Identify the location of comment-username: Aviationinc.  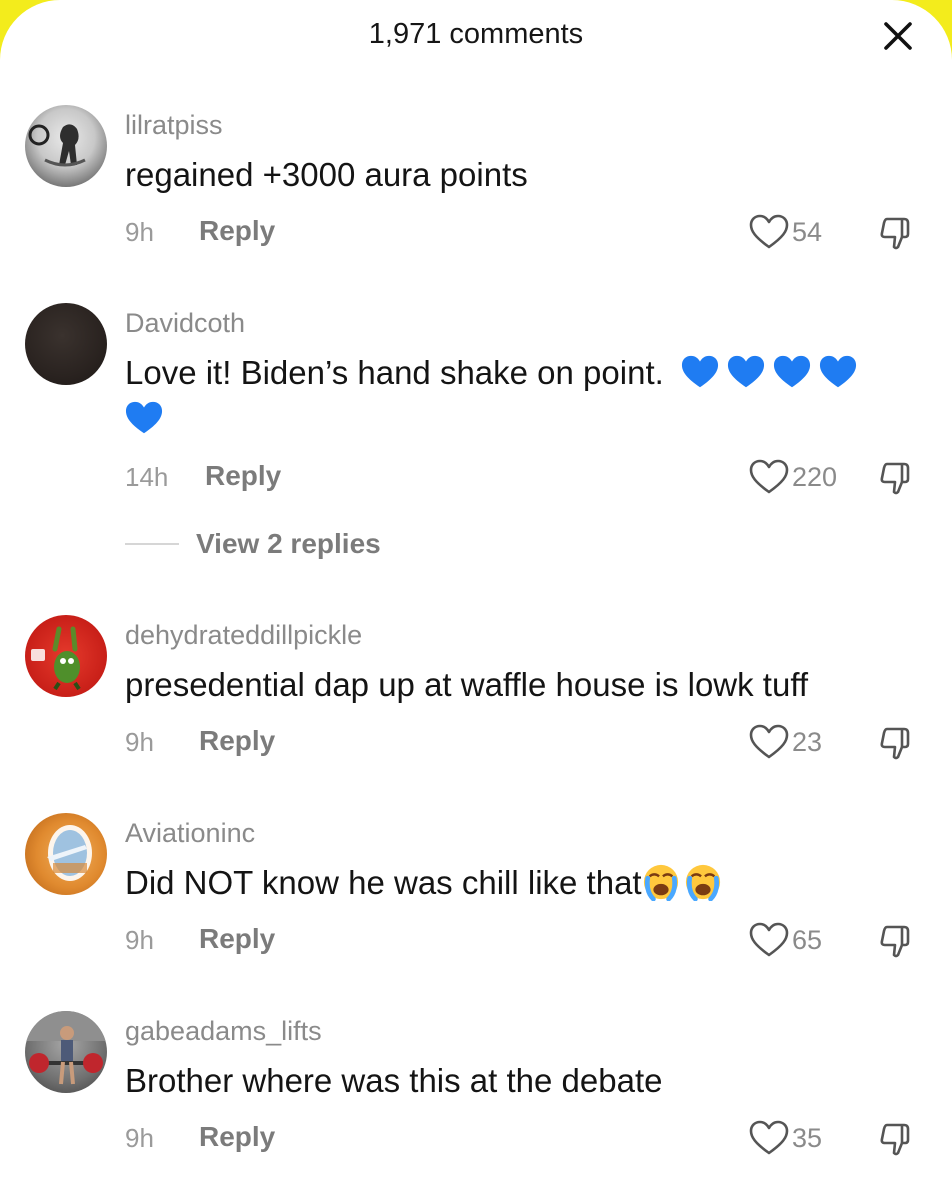
(190, 833).